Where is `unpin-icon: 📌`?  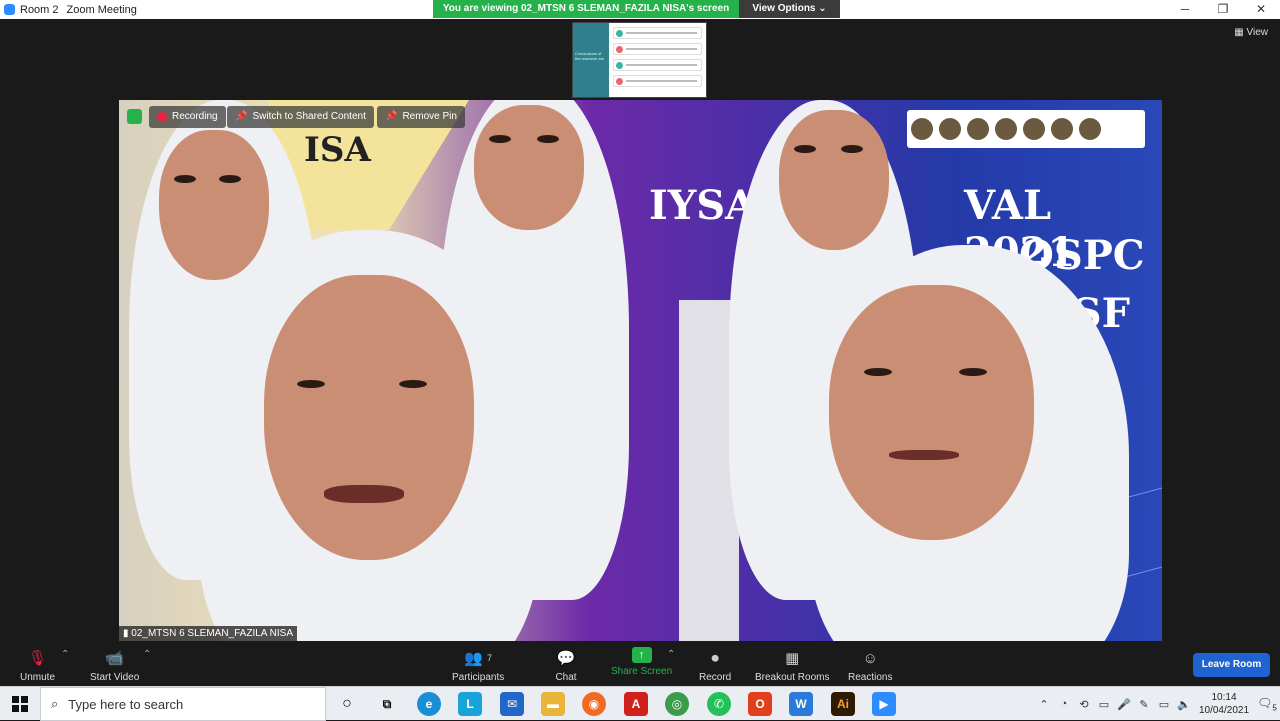 unpin-icon: 📌 is located at coordinates (391, 116).